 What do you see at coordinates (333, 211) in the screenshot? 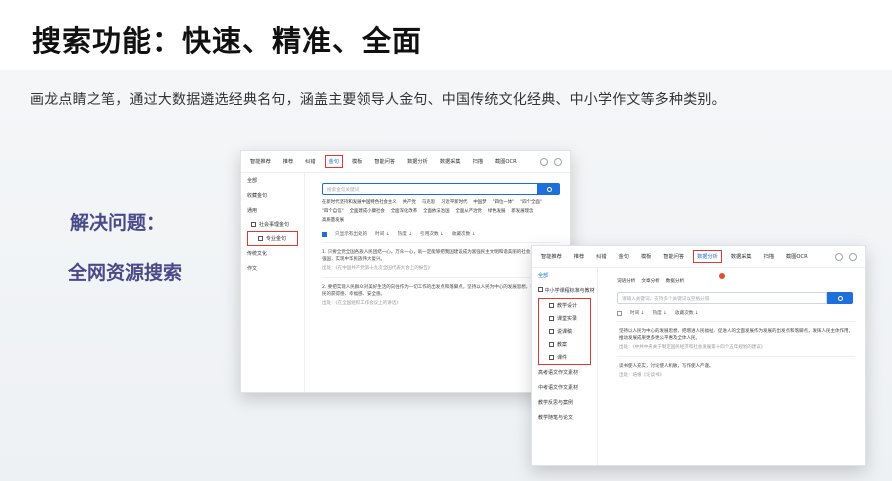
I see `chip: "四个自信"` at bounding box center [333, 211].